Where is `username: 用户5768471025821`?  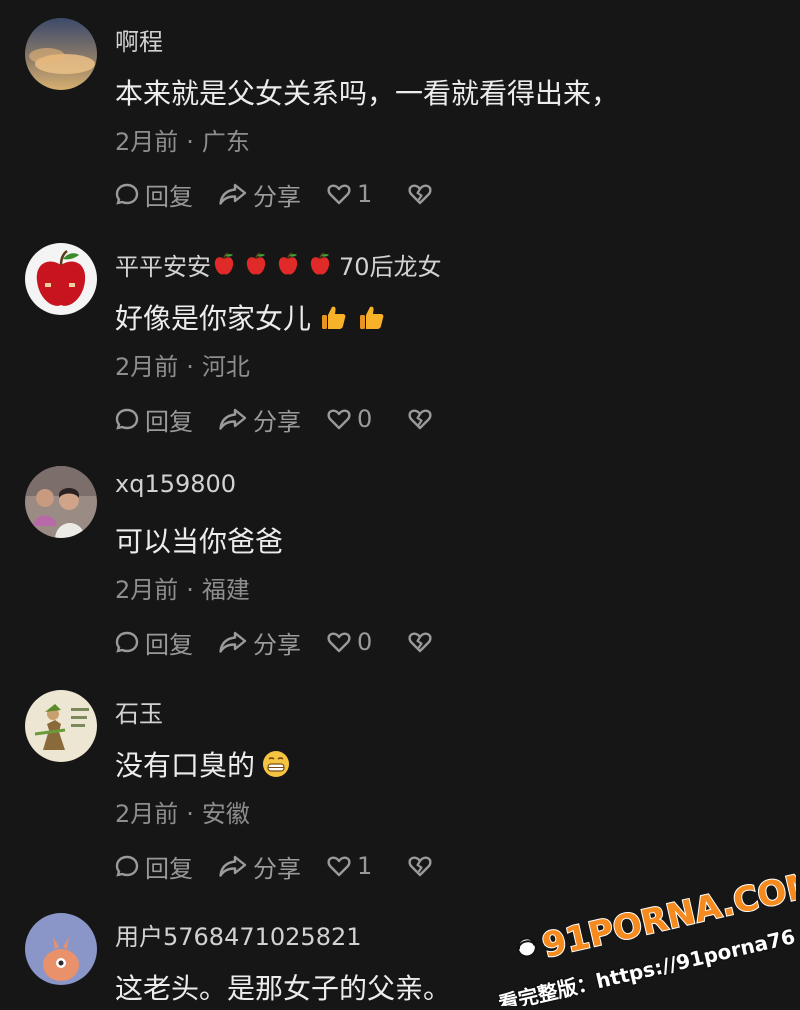 username: 用户5768471025821 is located at coordinates (238, 934).